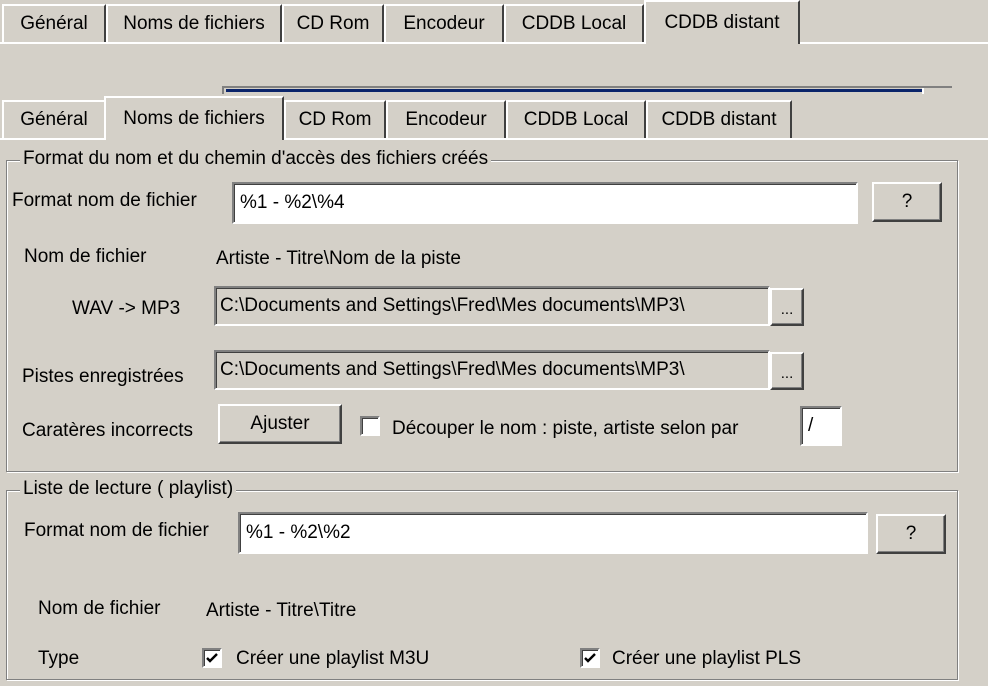  Describe the element at coordinates (494, 43) in the screenshot. I see `back-tab-baseline` at that location.